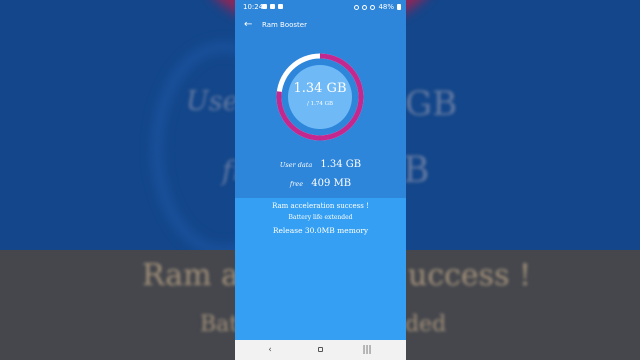 The image size is (640, 360). What do you see at coordinates (320, 217) in the screenshot?
I see `battery-message: Battery life extended` at bounding box center [320, 217].